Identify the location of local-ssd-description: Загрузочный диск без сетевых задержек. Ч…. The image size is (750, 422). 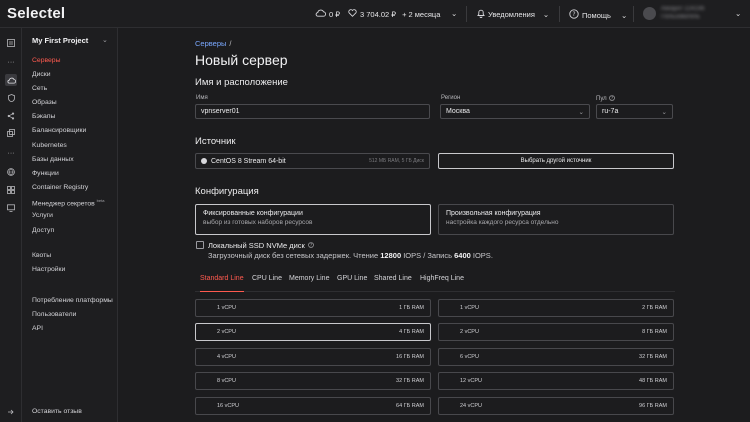
(350, 255).